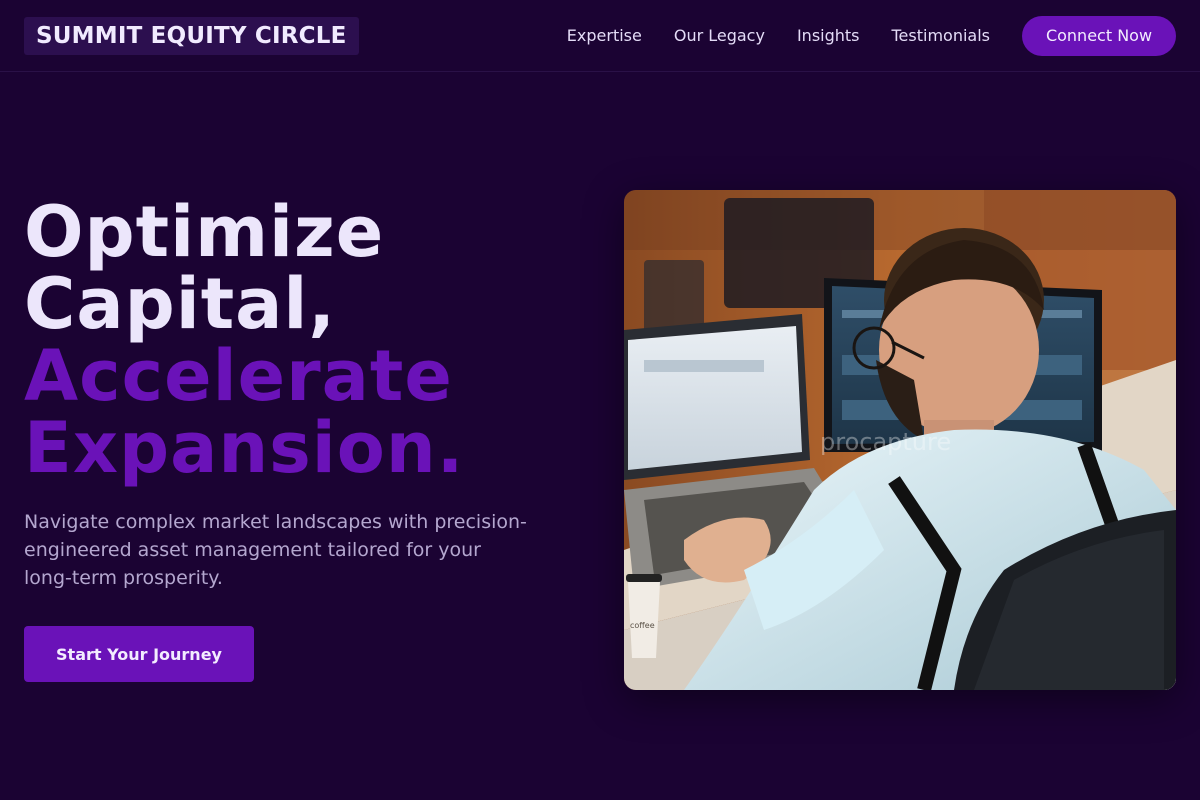 This screenshot has width=1200, height=800. What do you see at coordinates (828, 35) in the screenshot?
I see `nav-link-insights: Insights` at bounding box center [828, 35].